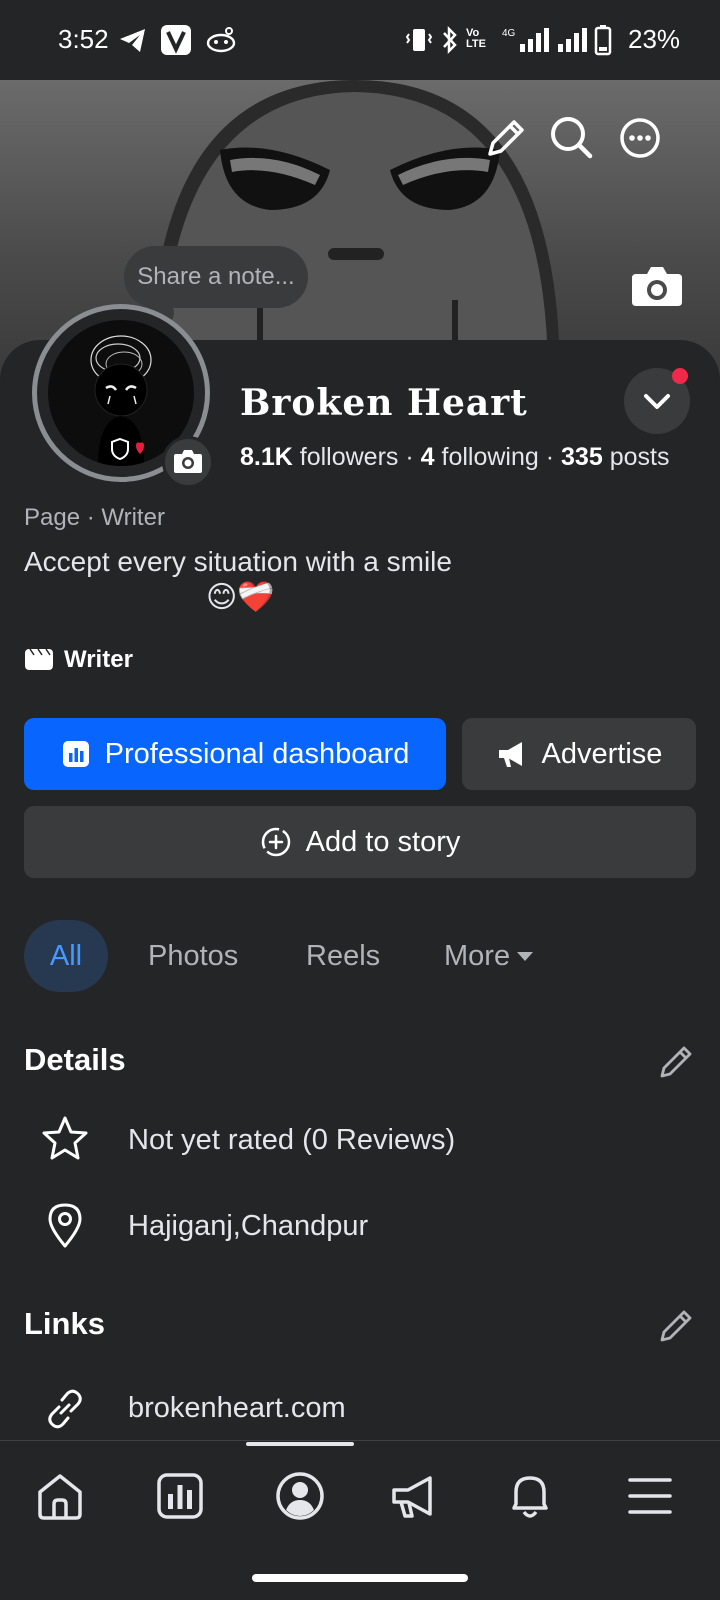  I want to click on notification-dot, so click(680, 376).